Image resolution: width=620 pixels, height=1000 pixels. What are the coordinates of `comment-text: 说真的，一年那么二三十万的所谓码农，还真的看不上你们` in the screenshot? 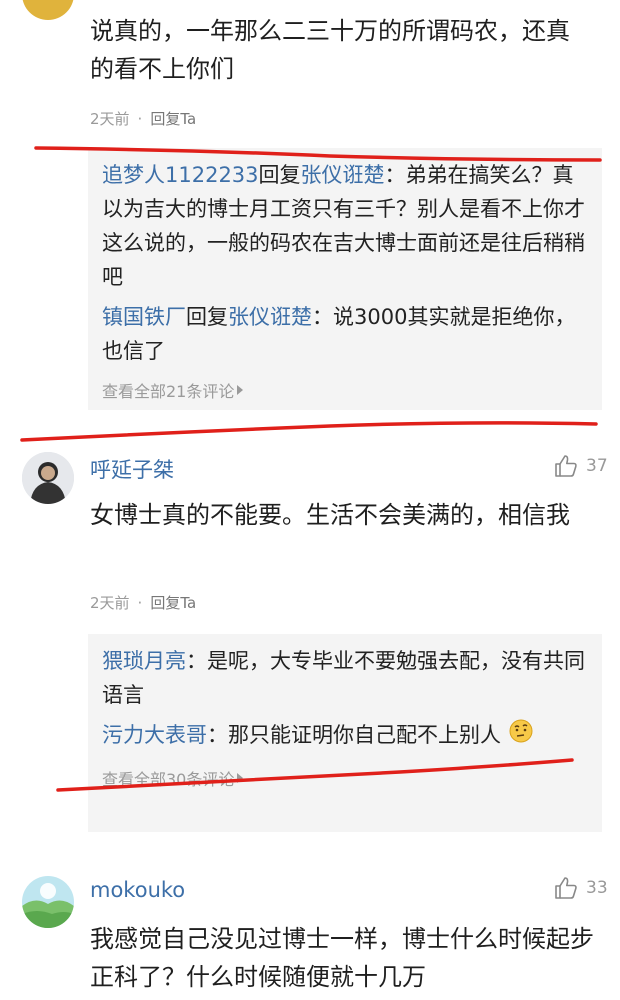 It's located at (340, 50).